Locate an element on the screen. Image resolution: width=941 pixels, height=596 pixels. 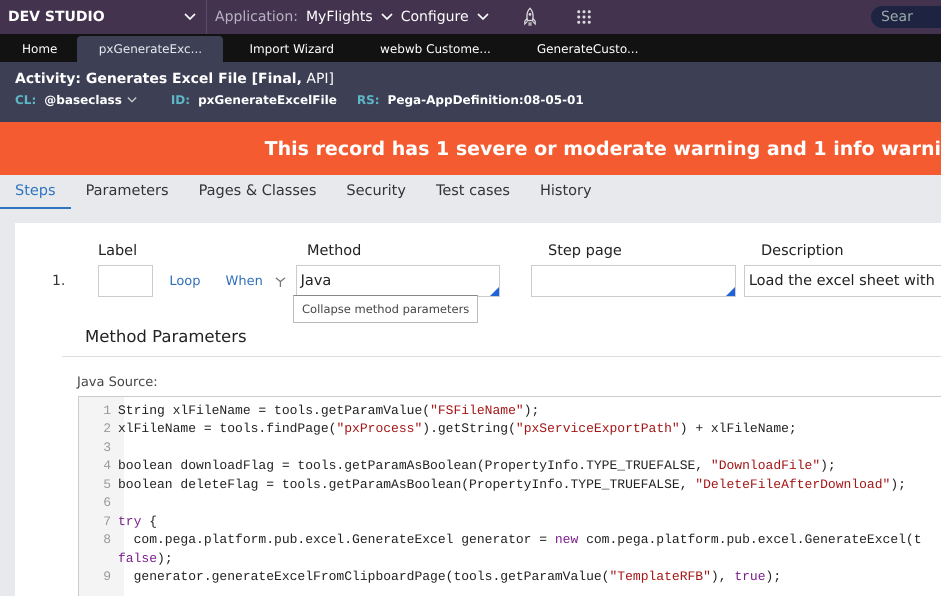
code-line: boolean deleteFlag = tools.getParamAsBoolean(PropertyInfo.TYPE_TRUEFALSE, "DeleteFileAfterDownload"); is located at coordinates (512, 484).